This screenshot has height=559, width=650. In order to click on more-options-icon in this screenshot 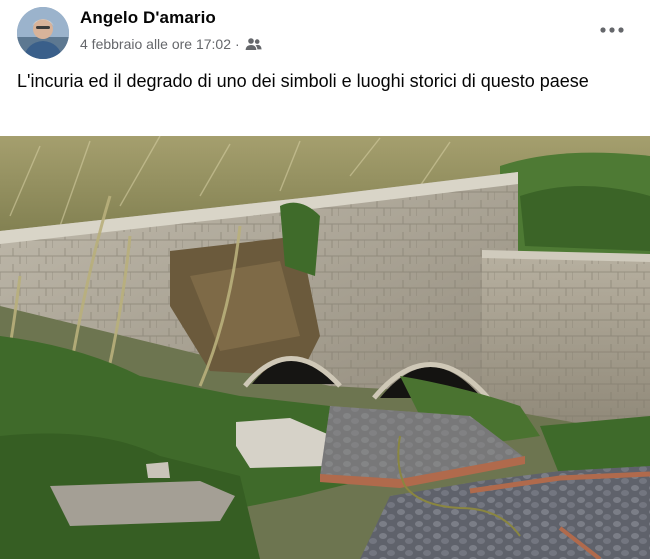, I will do `click(612, 30)`.